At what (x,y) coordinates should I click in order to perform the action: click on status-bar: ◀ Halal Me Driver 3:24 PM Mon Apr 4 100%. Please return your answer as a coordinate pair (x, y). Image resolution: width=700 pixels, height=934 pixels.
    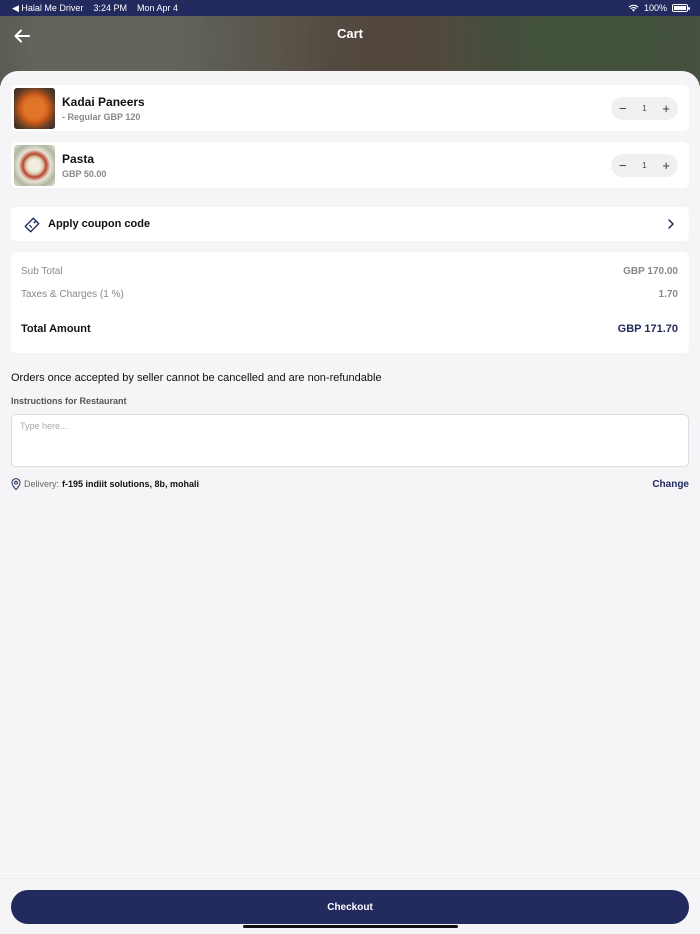
    Looking at the image, I should click on (350, 8).